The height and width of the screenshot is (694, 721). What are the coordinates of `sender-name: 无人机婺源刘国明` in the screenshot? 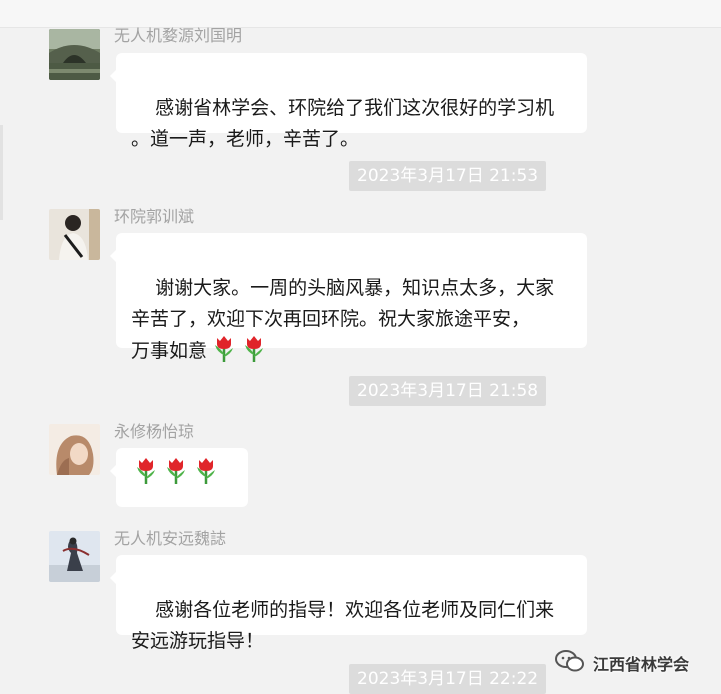 It's located at (178, 35).